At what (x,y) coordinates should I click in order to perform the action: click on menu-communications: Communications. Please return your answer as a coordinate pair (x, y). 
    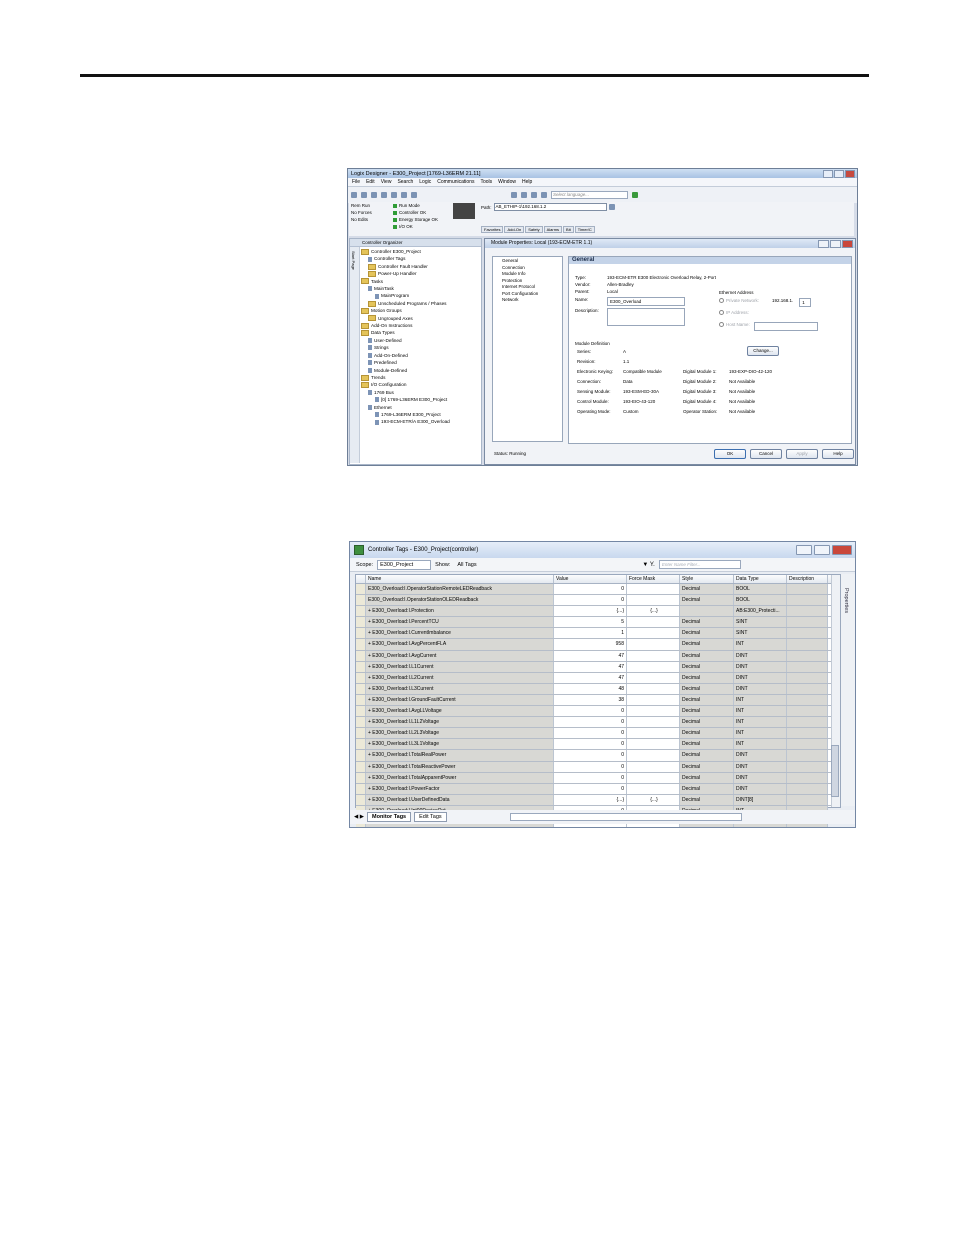
    Looking at the image, I should click on (455, 182).